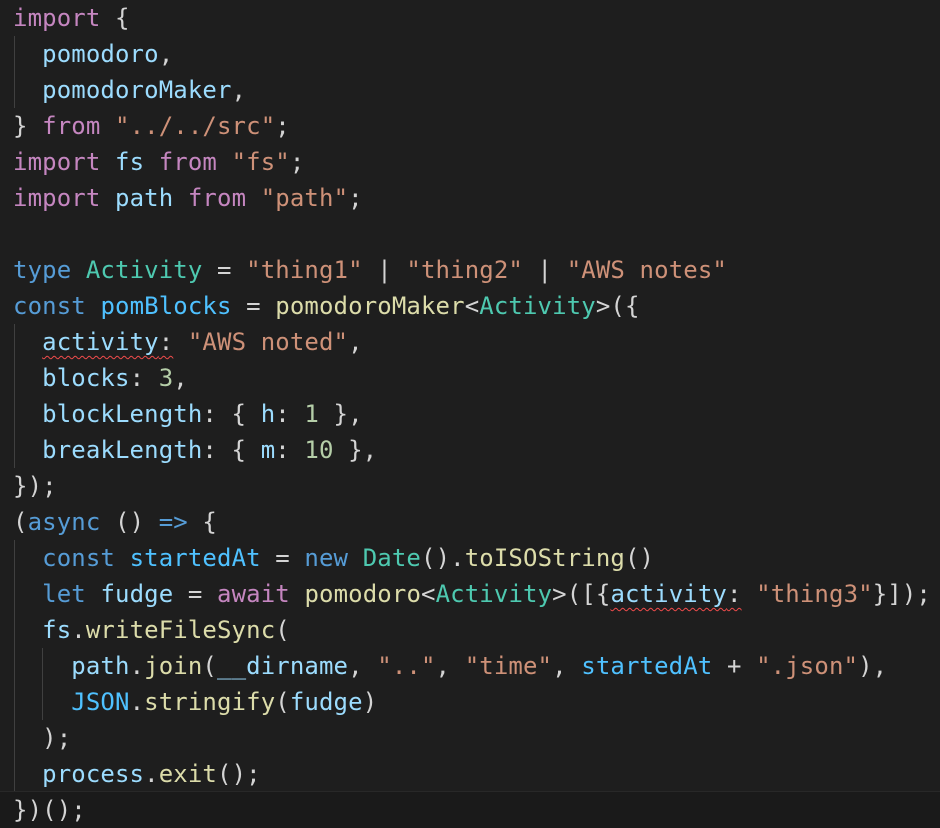  I want to click on current-code-line: })();, so click(470, 809).